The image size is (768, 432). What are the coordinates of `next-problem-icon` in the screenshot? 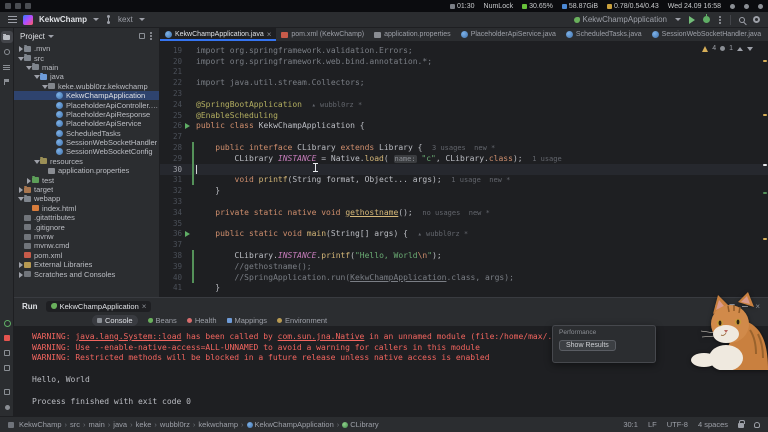 It's located at (750, 48).